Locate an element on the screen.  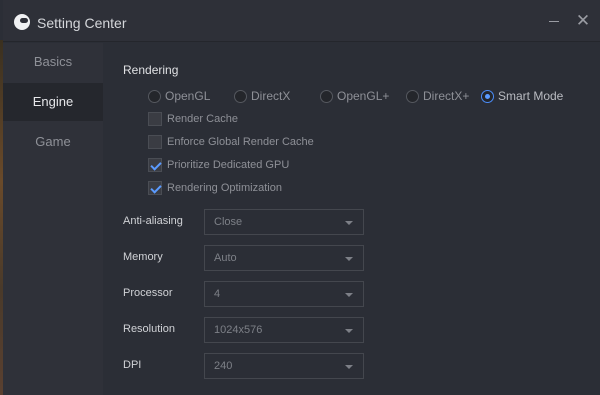
radio-button-selected is located at coordinates (487, 96).